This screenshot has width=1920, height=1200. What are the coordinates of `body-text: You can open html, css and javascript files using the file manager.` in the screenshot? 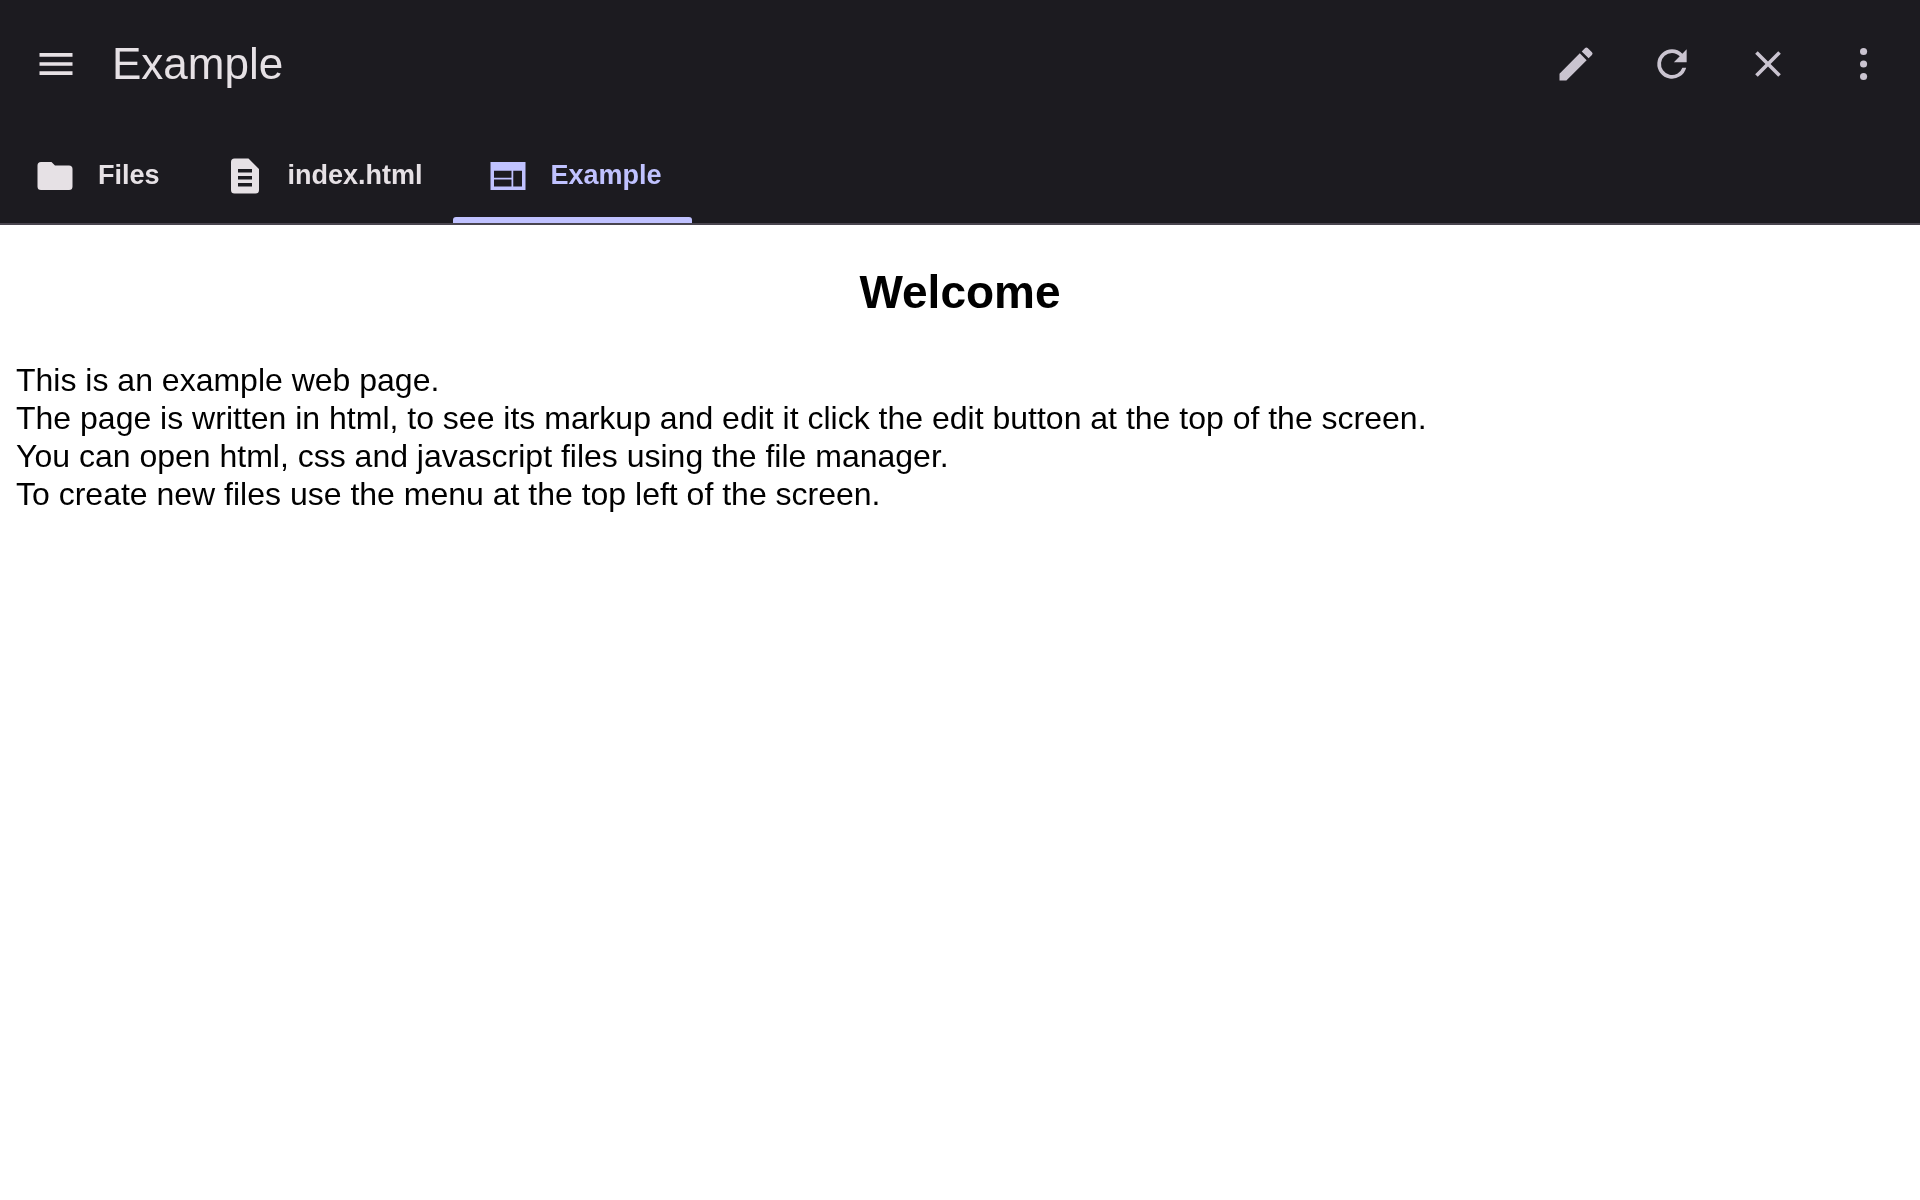 It's located at (483, 456).